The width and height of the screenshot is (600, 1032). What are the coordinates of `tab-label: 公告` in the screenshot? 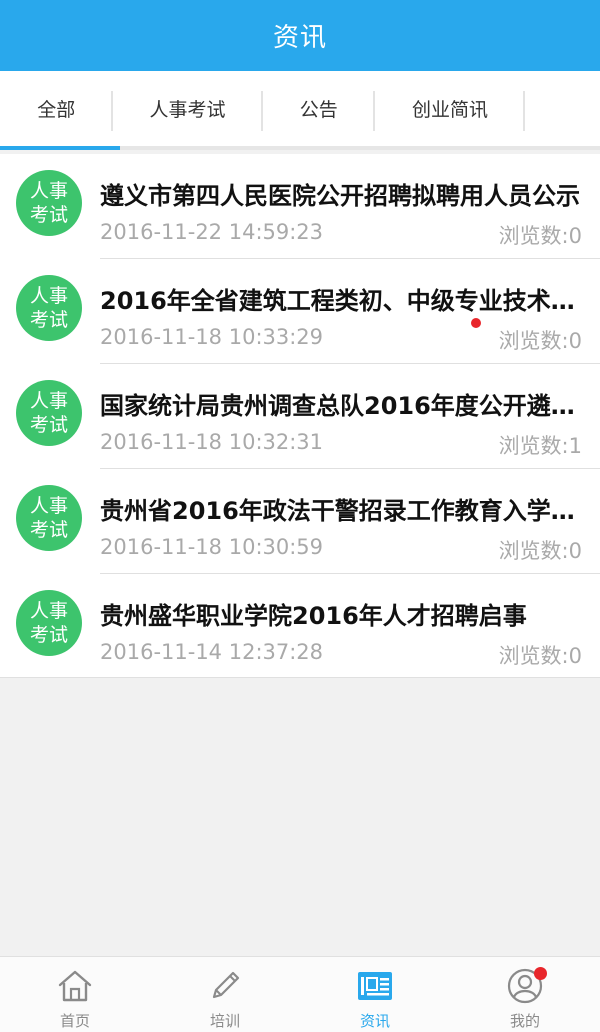 It's located at (318, 110).